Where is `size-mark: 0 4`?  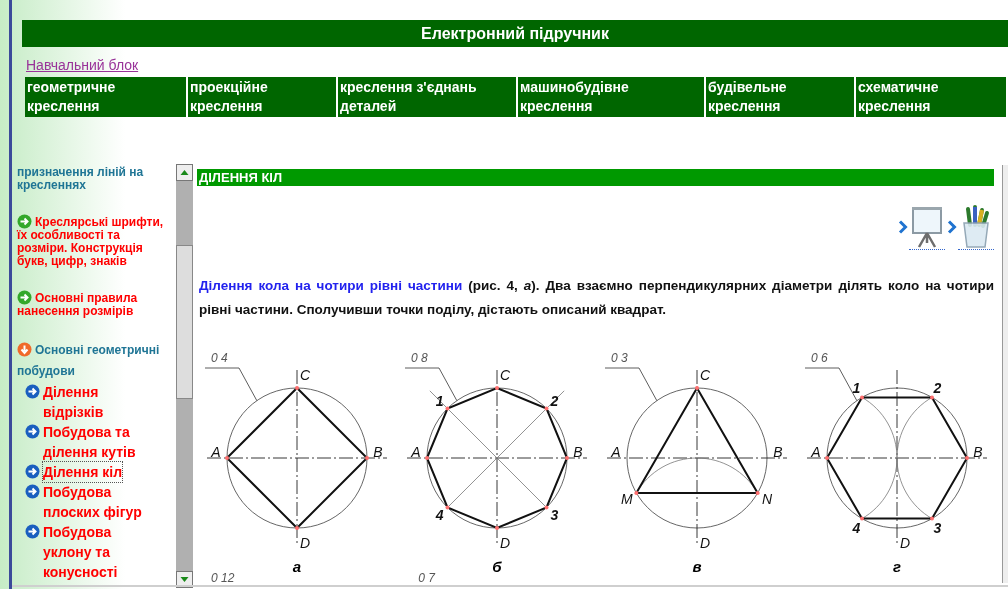 size-mark: 0 4 is located at coordinates (219, 358).